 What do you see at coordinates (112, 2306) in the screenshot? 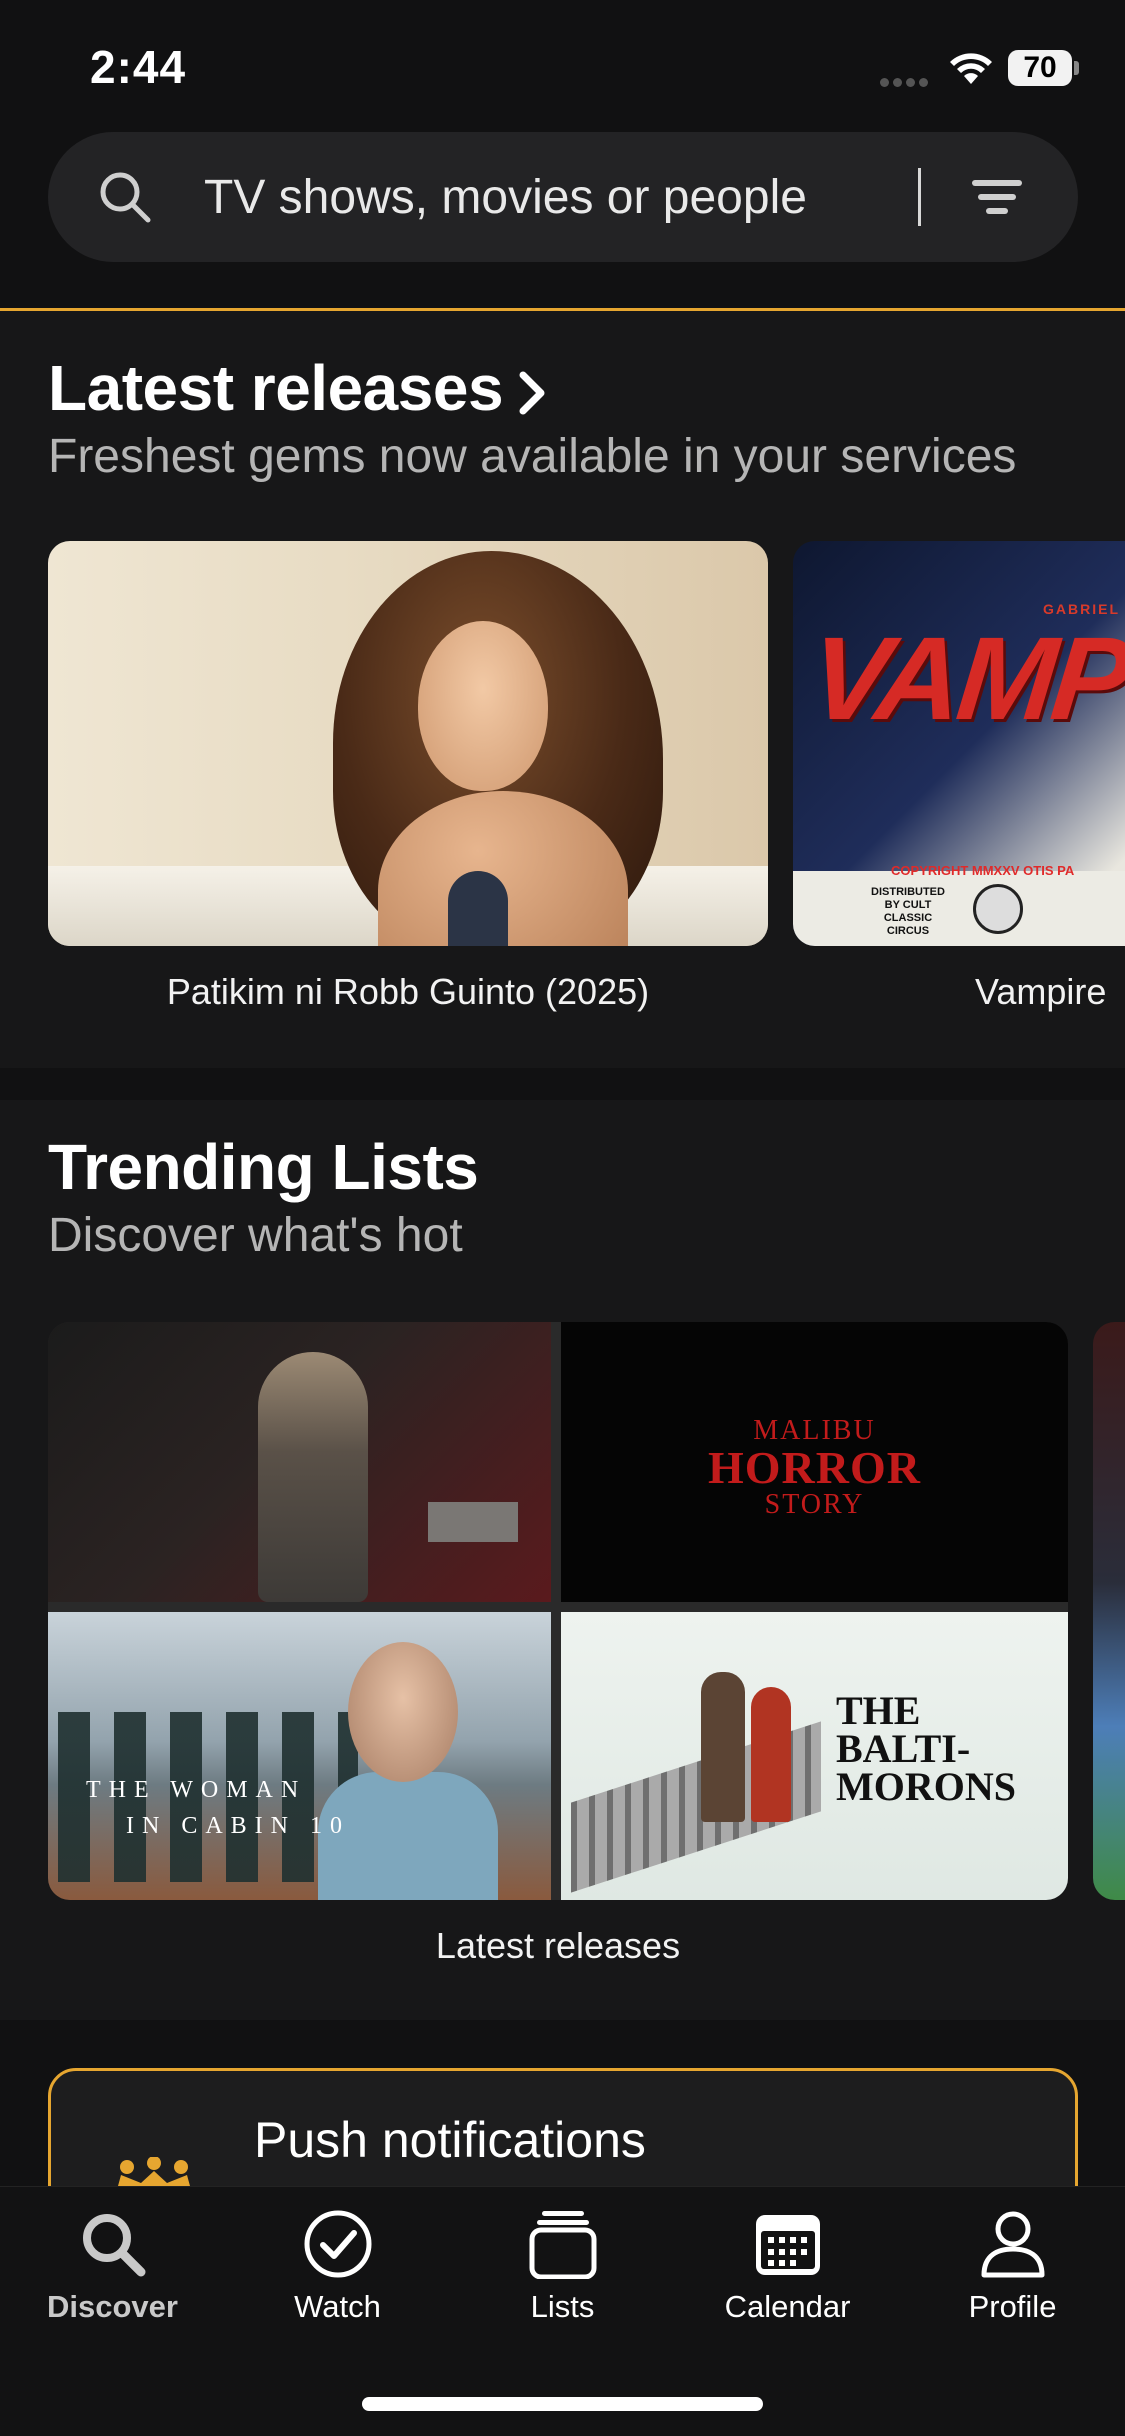
I see `tab-label: Discover` at bounding box center [112, 2306].